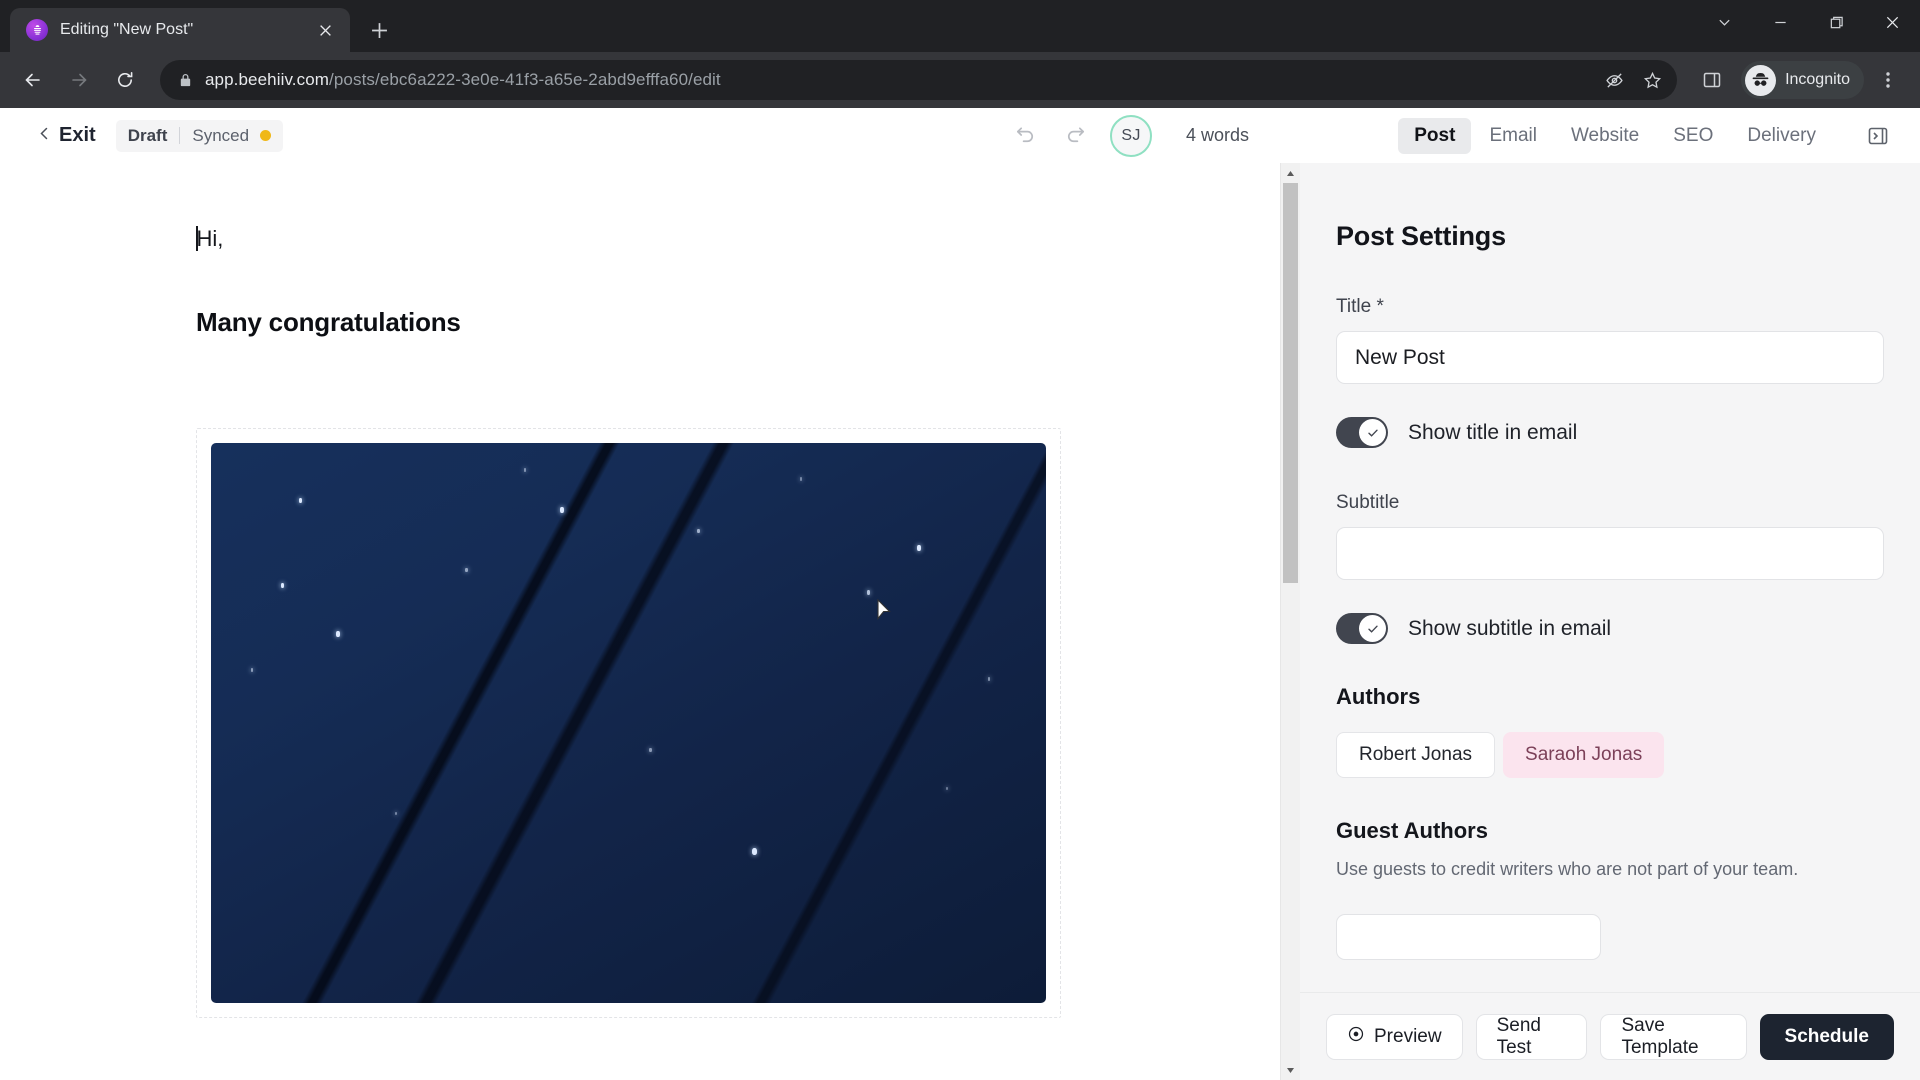 The width and height of the screenshot is (1920, 1080). I want to click on scrollbar-track, so click(1291, 621).